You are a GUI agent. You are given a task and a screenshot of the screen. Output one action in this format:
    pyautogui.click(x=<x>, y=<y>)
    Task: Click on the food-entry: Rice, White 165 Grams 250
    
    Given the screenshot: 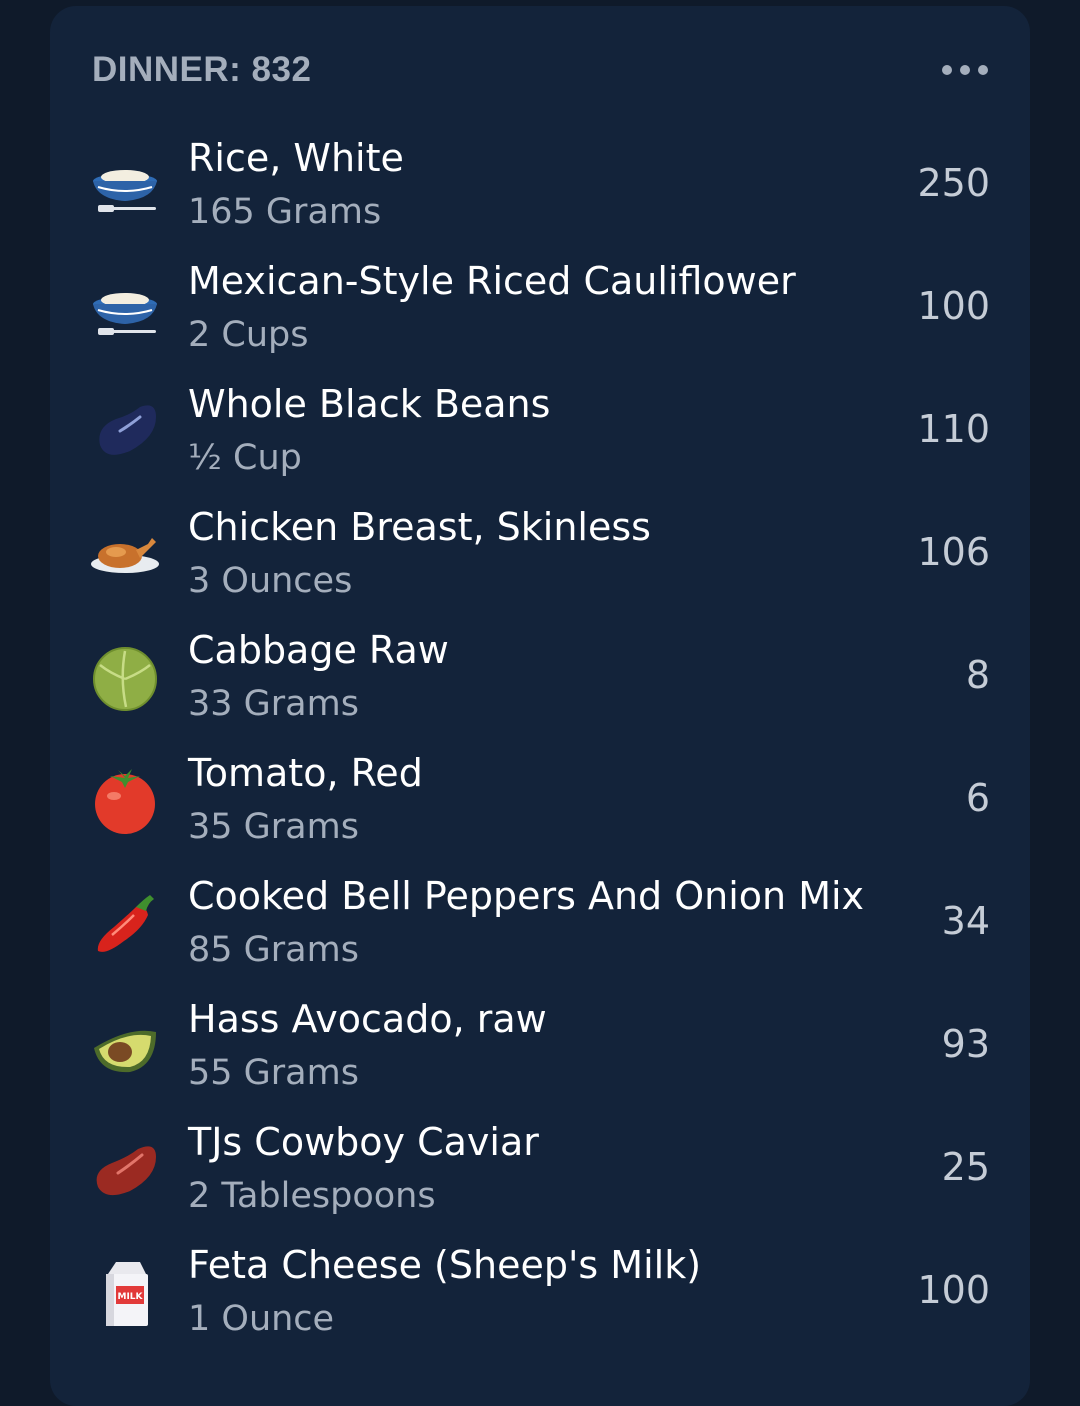 What is the action you would take?
    pyautogui.click(x=540, y=188)
    